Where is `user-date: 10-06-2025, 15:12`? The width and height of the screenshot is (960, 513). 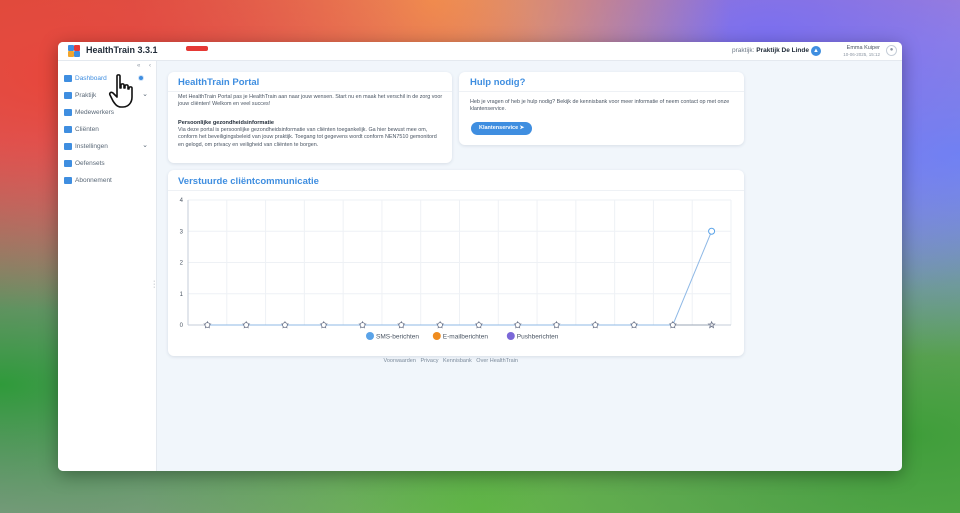
user-date: 10-06-2025, 15:12 is located at coordinates (861, 54).